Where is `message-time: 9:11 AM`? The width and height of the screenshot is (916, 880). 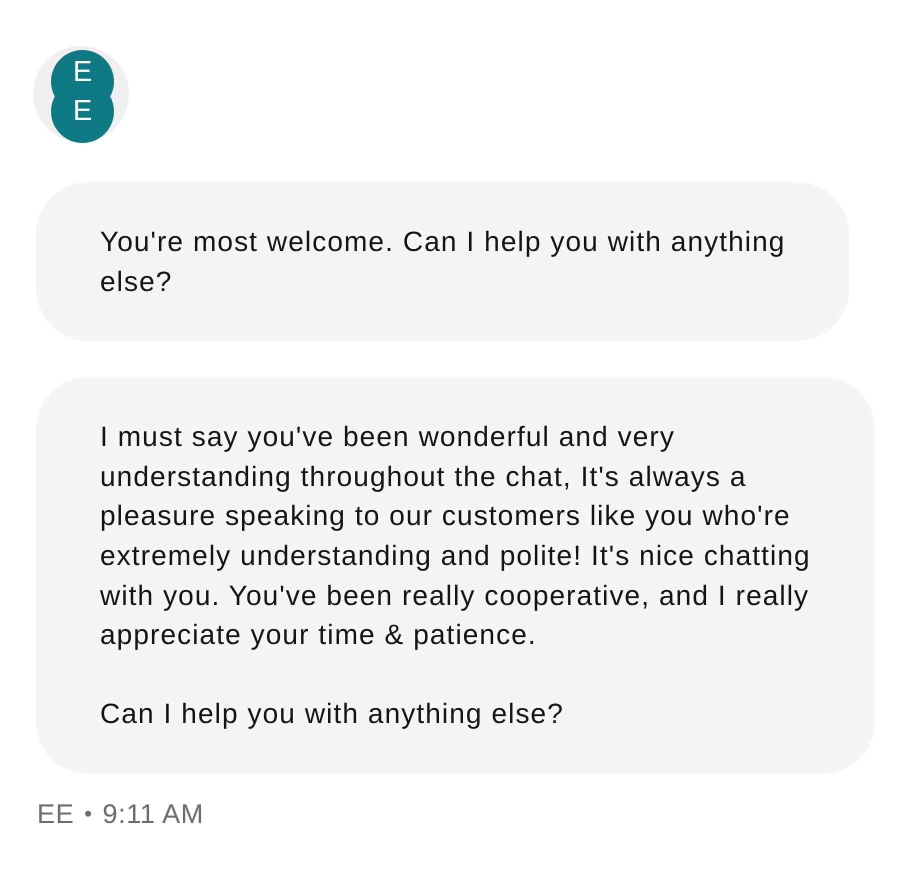
message-time: 9:11 AM is located at coordinates (153, 814).